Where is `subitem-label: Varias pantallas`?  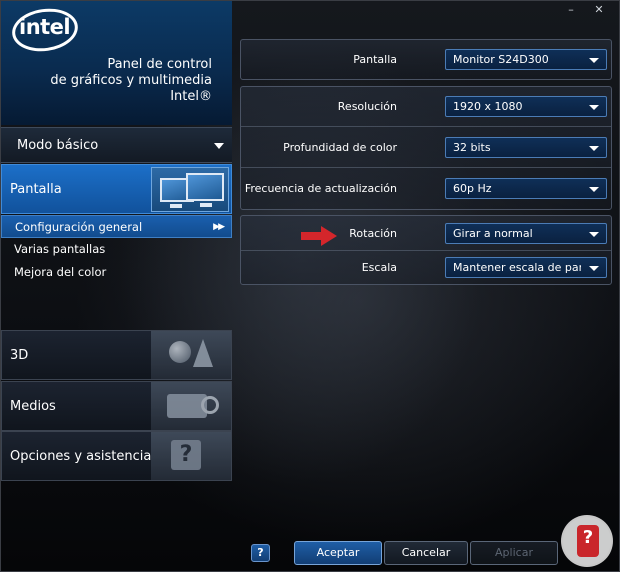
subitem-label: Varias pantallas is located at coordinates (60, 249).